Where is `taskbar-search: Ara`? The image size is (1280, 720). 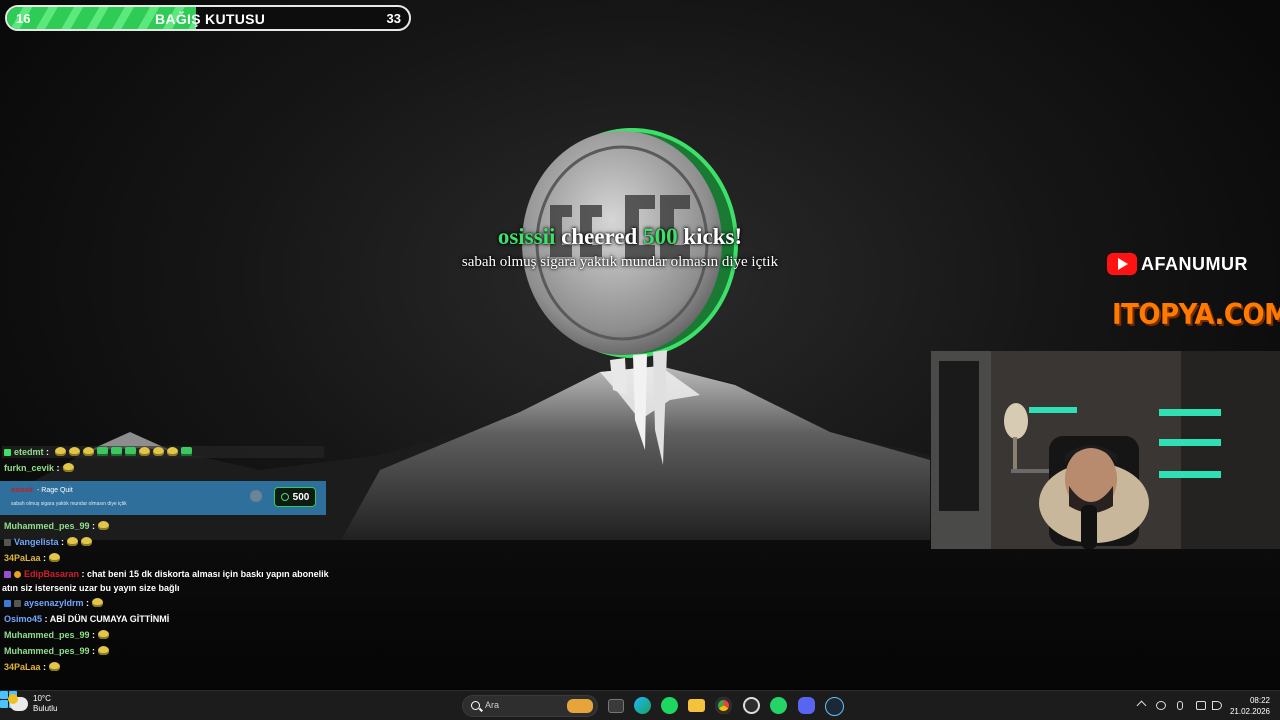 taskbar-search: Ara is located at coordinates (530, 706).